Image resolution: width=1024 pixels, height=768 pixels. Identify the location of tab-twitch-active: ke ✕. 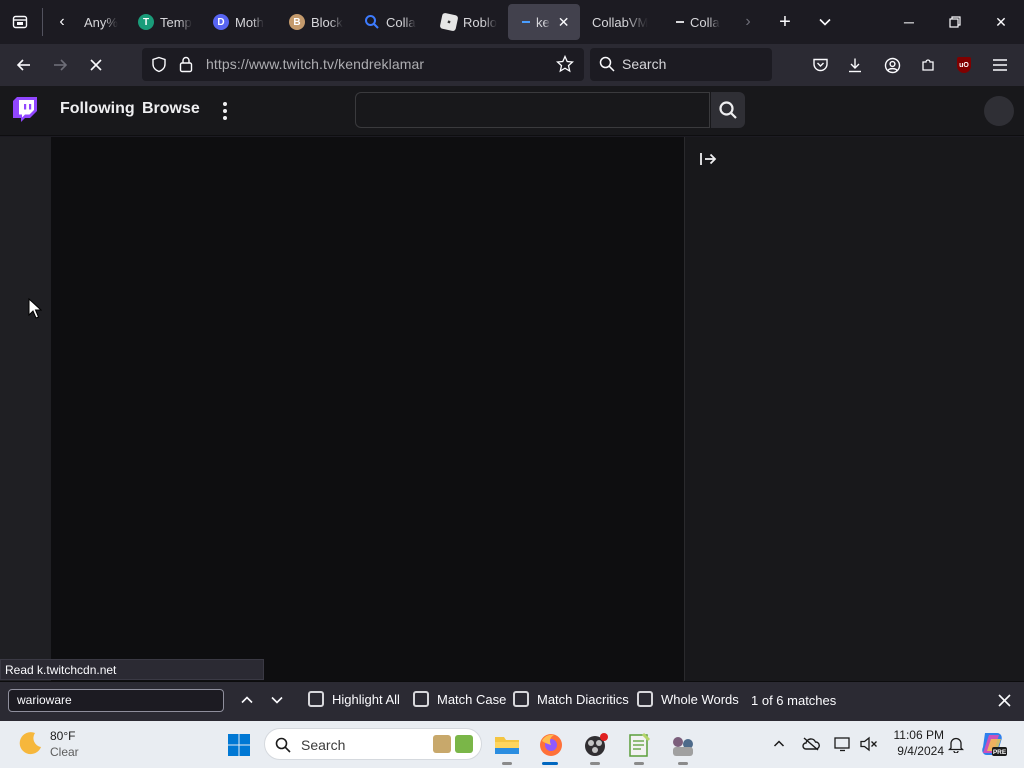
(544, 22).